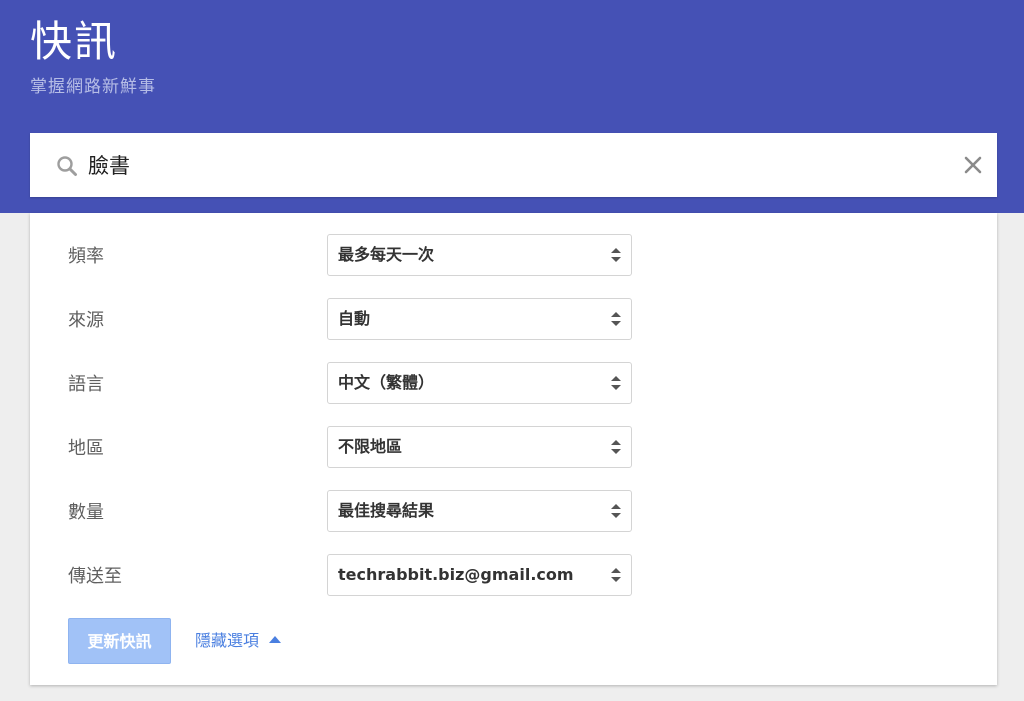 This screenshot has width=1024, height=701. I want to click on frequency-select-value: 最多每天一次, so click(386, 254).